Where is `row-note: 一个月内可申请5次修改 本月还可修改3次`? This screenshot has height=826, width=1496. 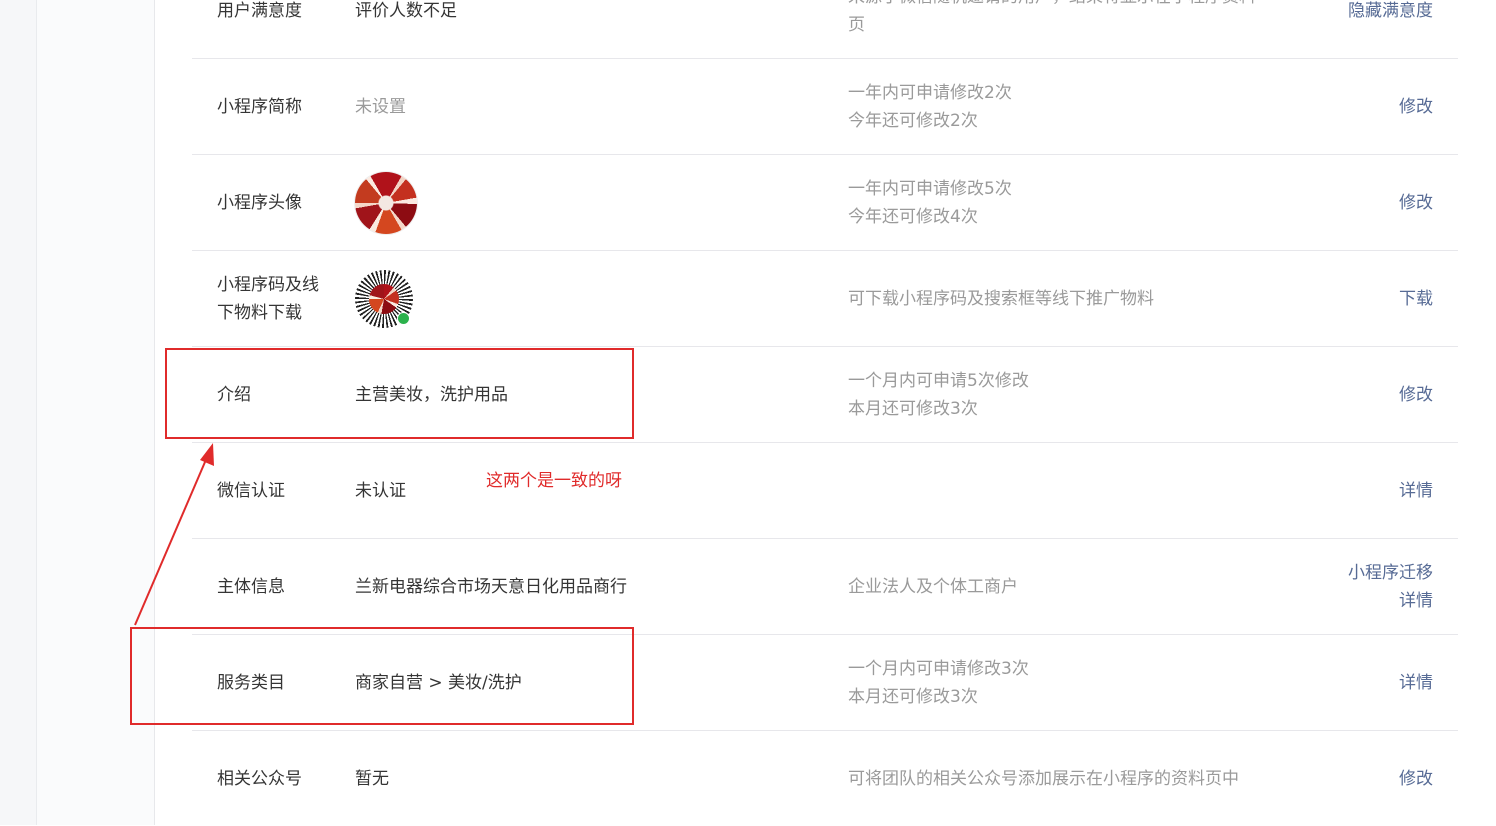 row-note: 一个月内可申请5次修改 本月还可修改3次 is located at coordinates (938, 394).